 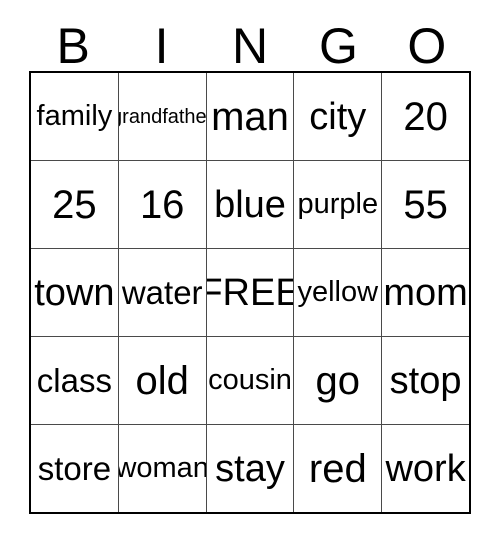 I want to click on bingo-cell: cousin, so click(x=250, y=380).